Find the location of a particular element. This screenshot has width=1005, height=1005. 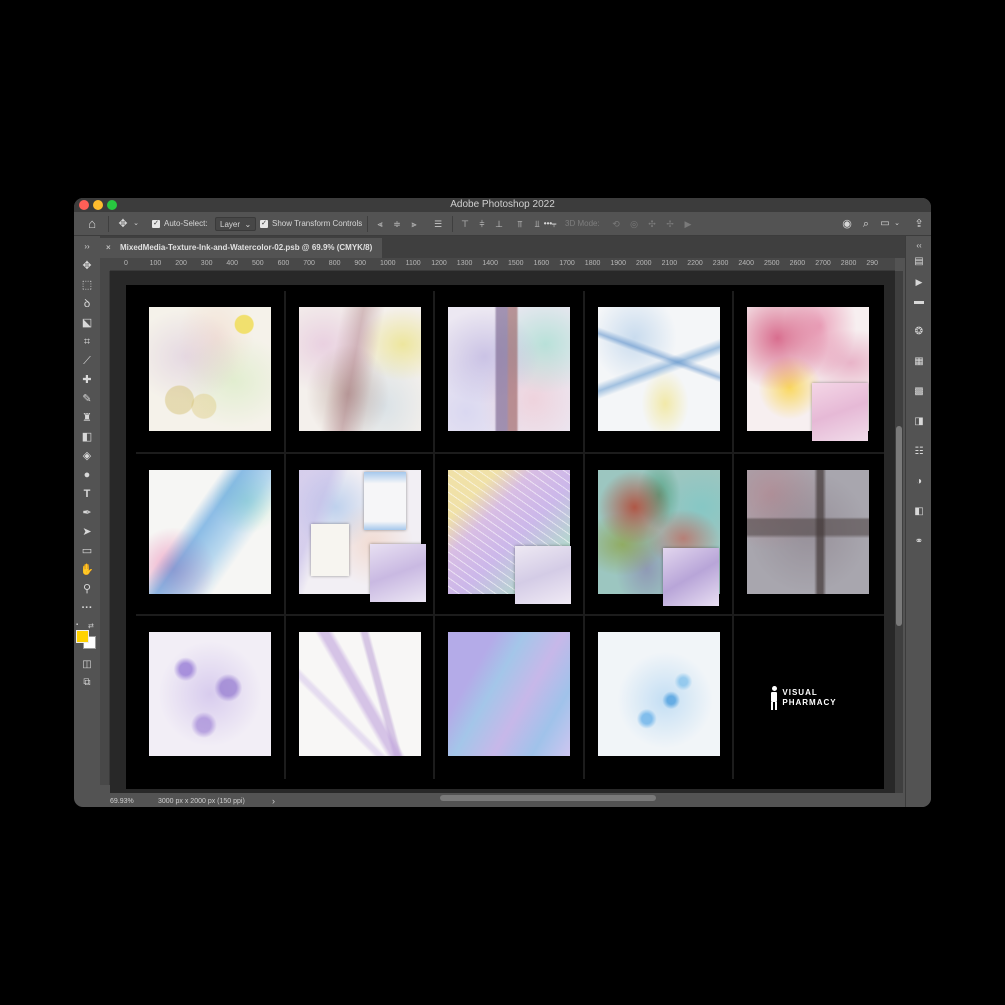

ruler-tick-label: 100 is located at coordinates (155, 263).